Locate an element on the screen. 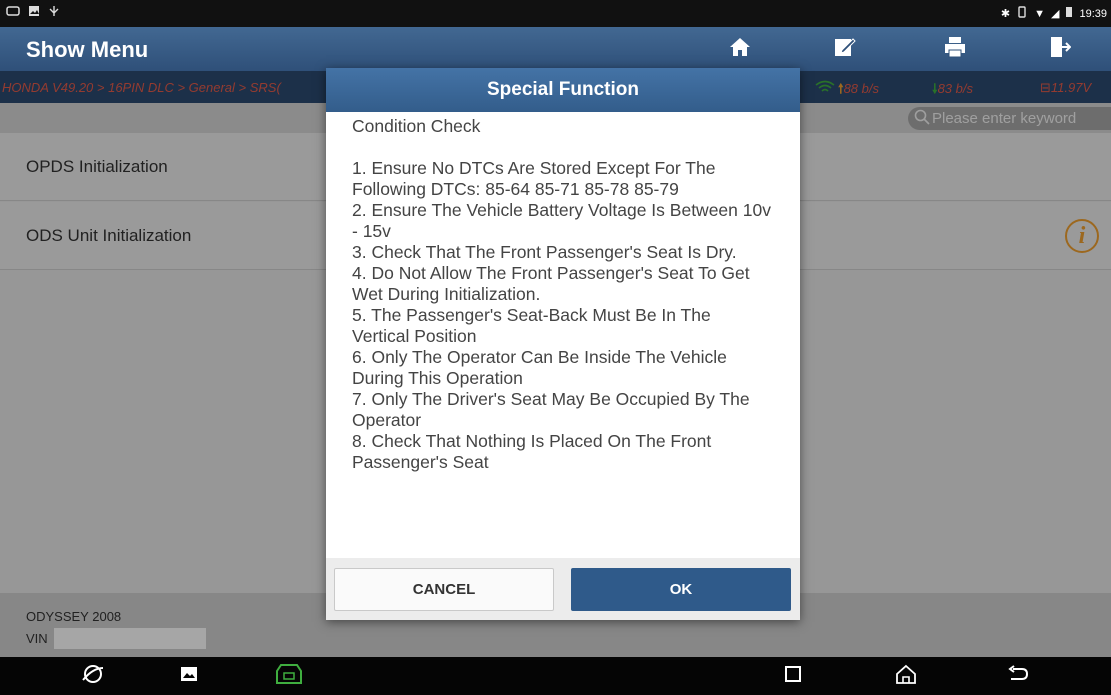  vibrate-icon is located at coordinates (1022, 13).